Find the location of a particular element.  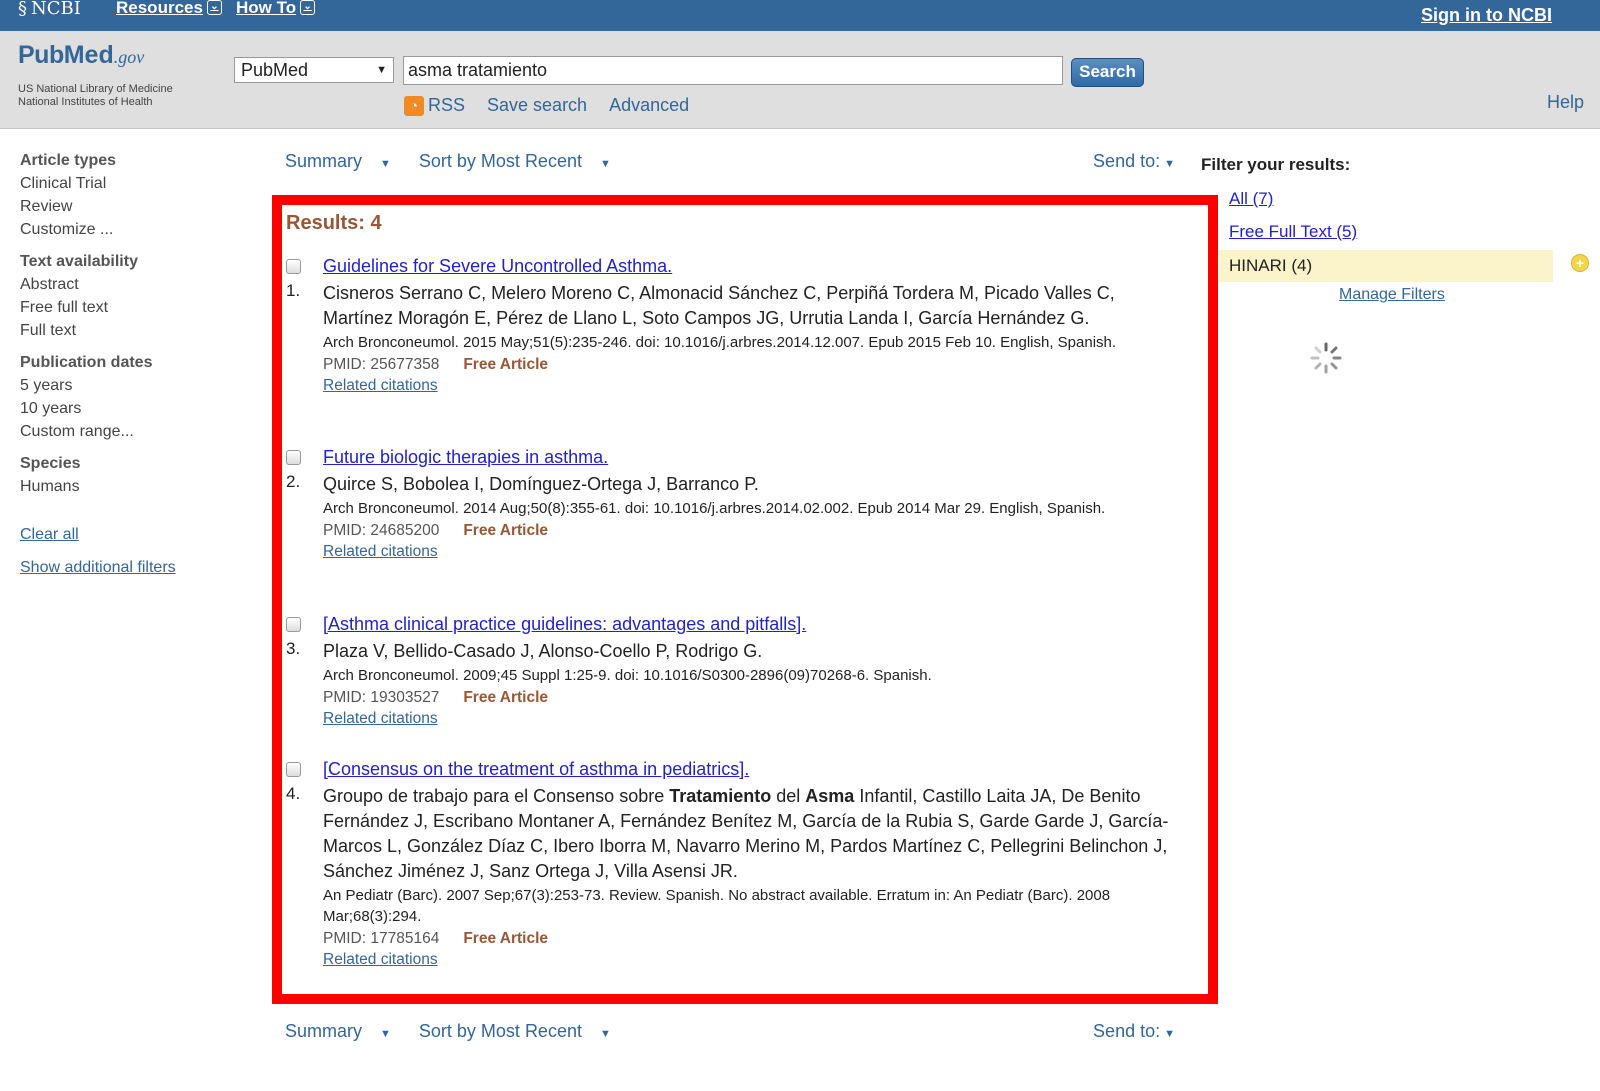

result-pmid: PMID: 24685200 is located at coordinates (381, 530).